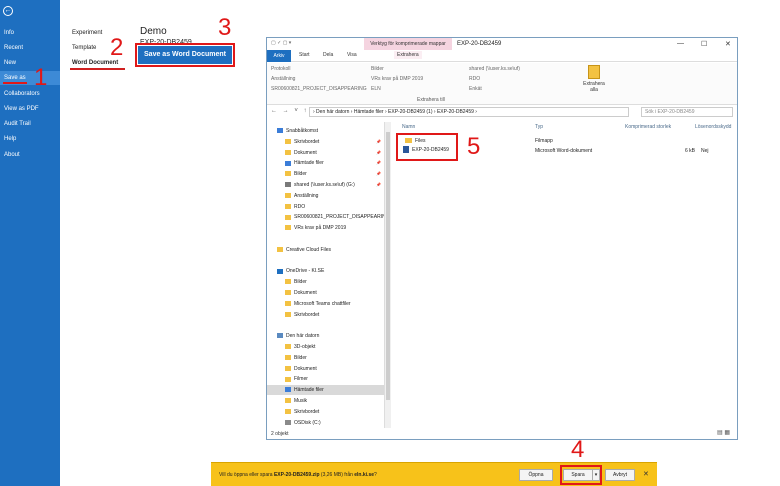 Image resolution: width=780 pixels, height=486 pixels. What do you see at coordinates (290, 111) in the screenshot?
I see `nav-arrows-icon: ← → ˅ ↑` at bounding box center [290, 111].